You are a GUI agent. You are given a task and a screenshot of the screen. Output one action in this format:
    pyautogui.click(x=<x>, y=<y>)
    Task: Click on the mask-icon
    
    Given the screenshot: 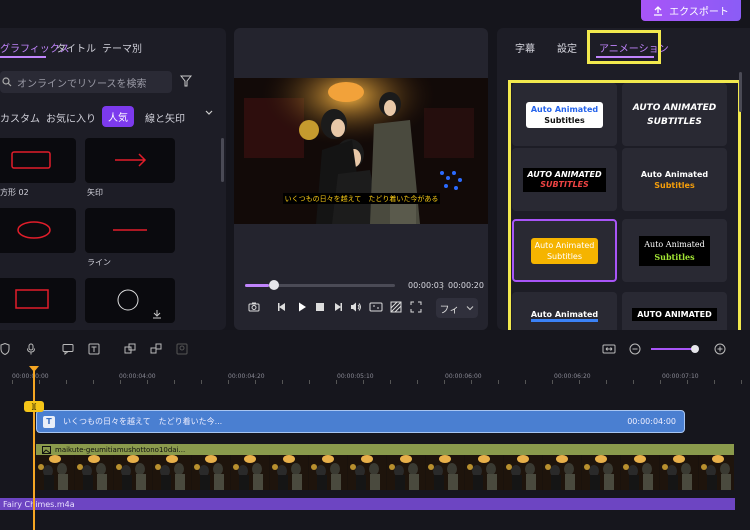 What is the action you would take?
    pyautogui.click(x=396, y=307)
    